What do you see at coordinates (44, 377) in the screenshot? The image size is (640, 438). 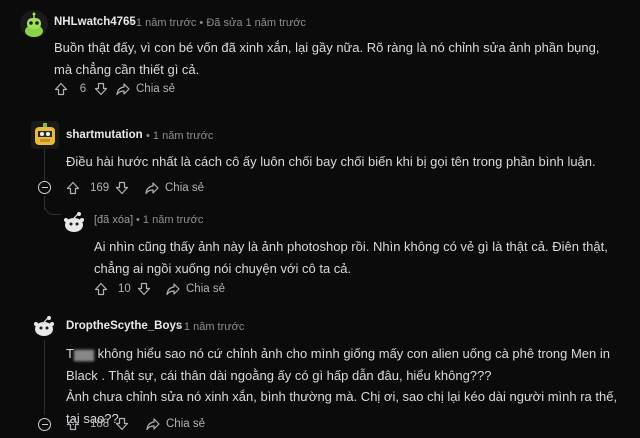 I see `thread-line` at bounding box center [44, 377].